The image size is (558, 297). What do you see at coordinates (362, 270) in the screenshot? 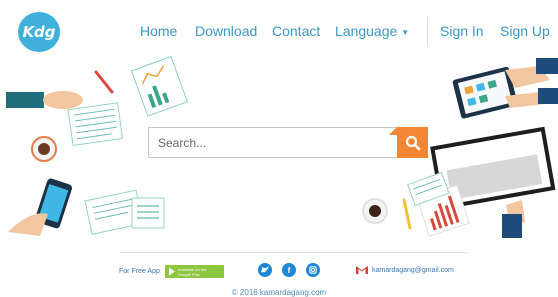
I see `gmail-icon` at bounding box center [362, 270].